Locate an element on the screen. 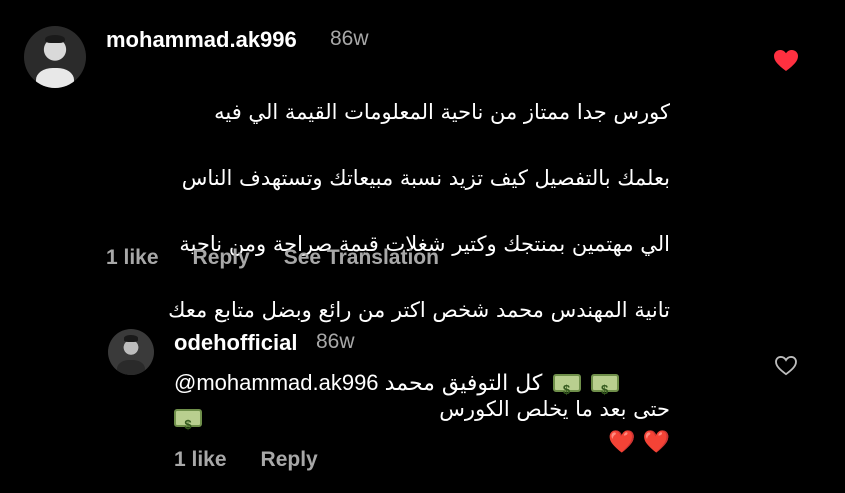 Image resolution: width=845 pixels, height=493 pixels. heart-outline-icon is located at coordinates (786, 365).